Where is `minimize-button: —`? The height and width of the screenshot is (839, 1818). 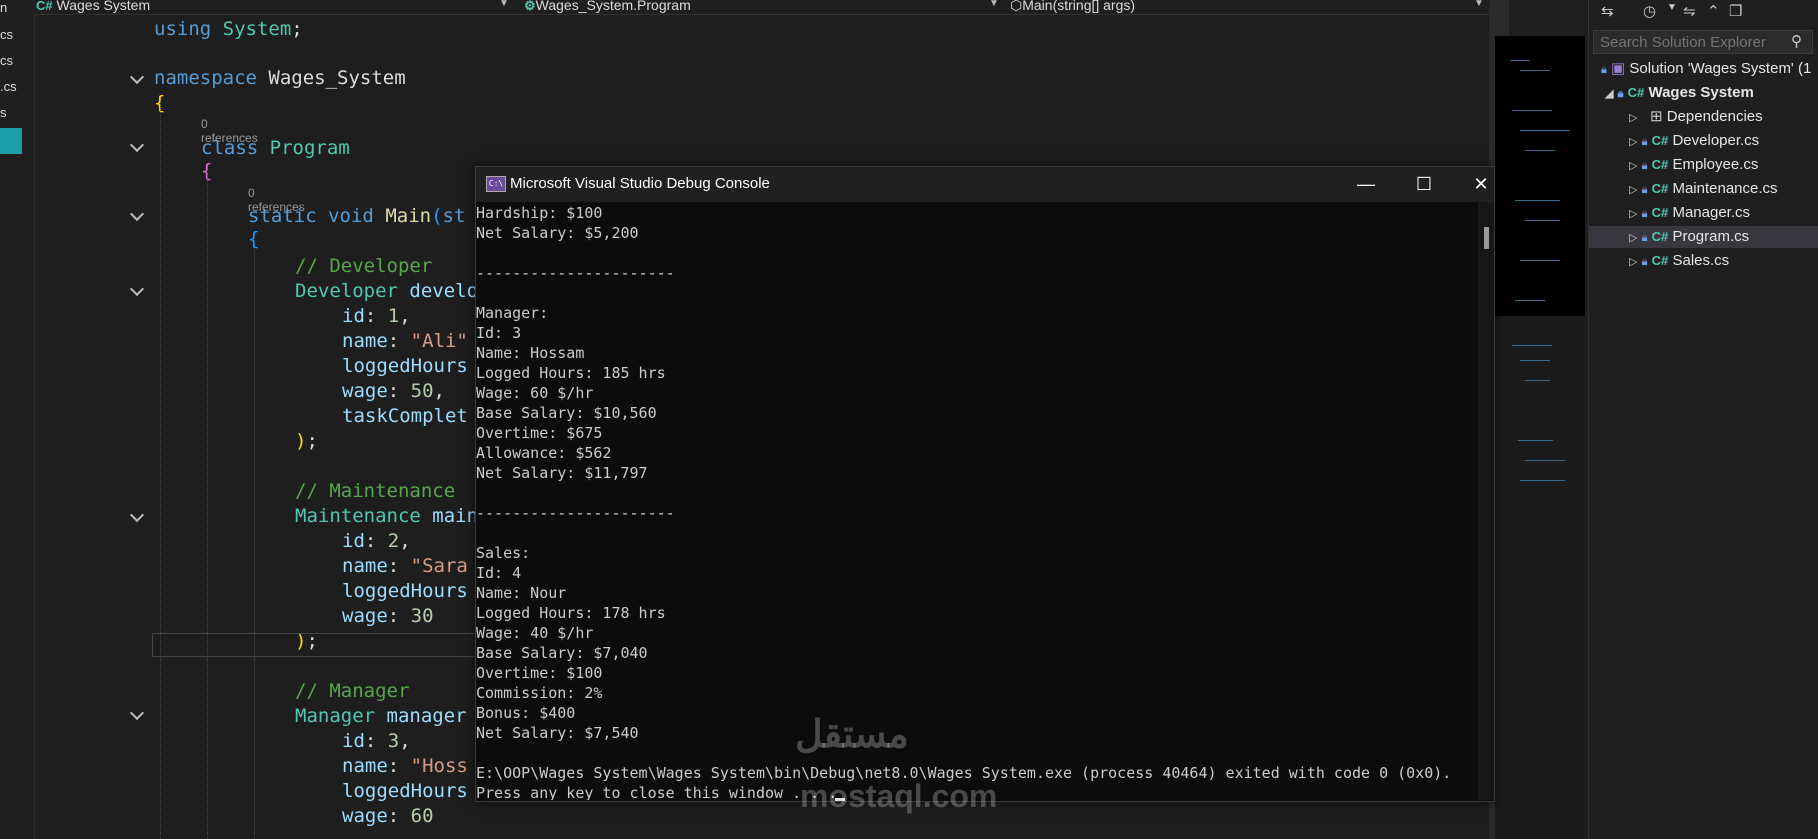
minimize-button: — is located at coordinates (1366, 184).